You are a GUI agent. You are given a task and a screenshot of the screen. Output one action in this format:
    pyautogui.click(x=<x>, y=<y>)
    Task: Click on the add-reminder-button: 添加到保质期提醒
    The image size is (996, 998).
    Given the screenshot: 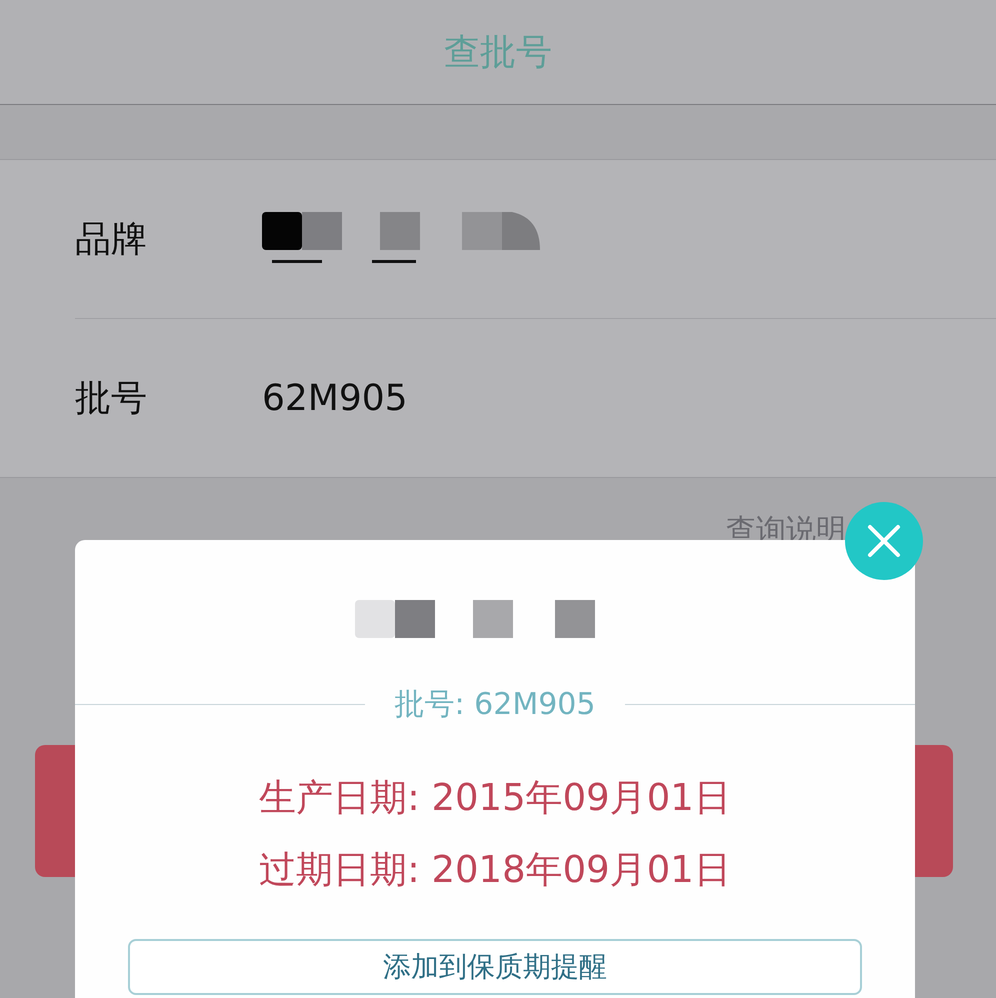 What is the action you would take?
    pyautogui.click(x=495, y=967)
    